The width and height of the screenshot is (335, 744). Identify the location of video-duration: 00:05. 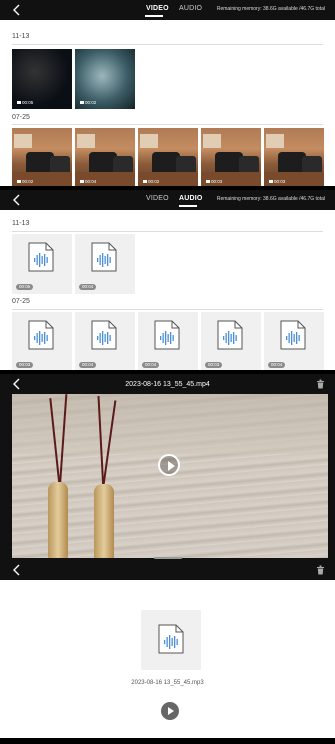
(25, 102).